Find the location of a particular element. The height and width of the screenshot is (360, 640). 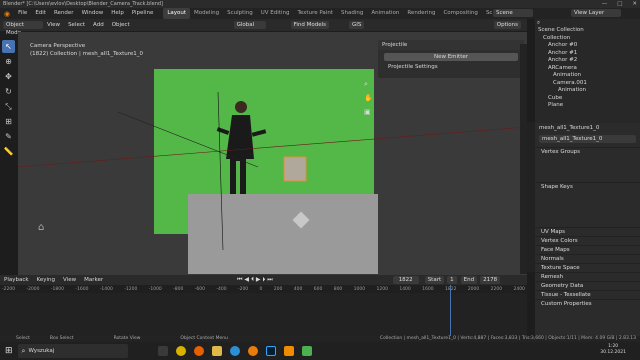

menu-help: Help is located at coordinates (117, 13).